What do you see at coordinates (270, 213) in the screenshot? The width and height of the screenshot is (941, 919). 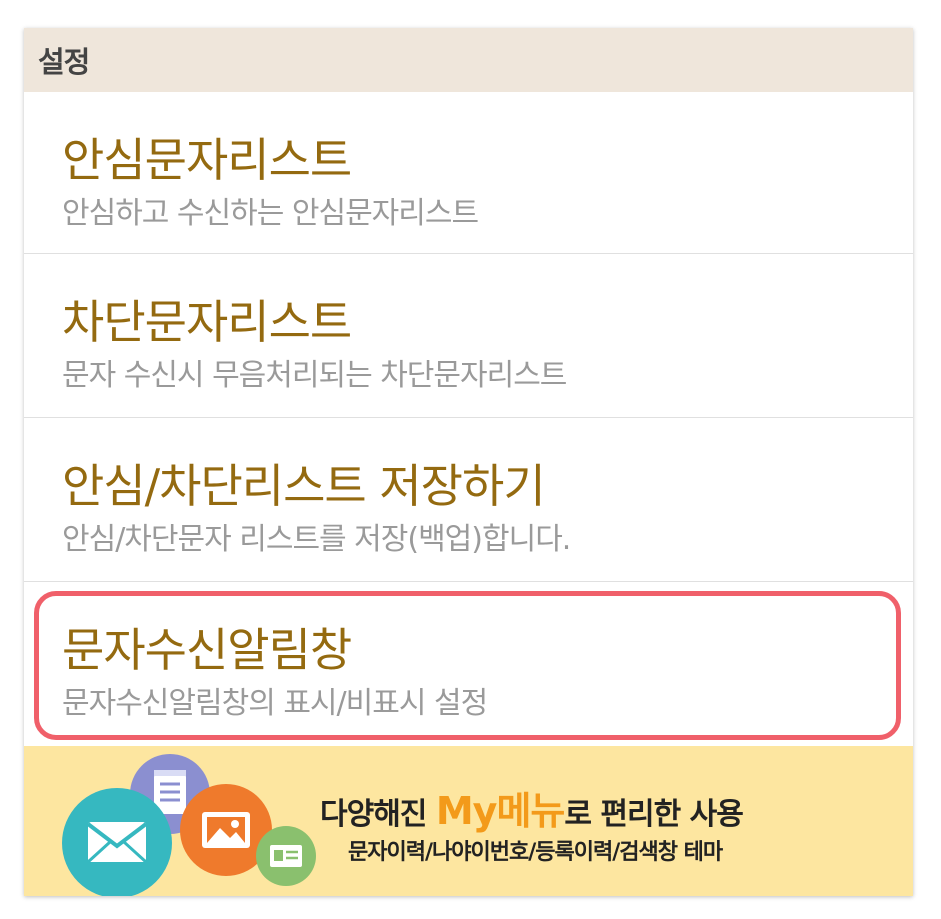 I see `menu-item-desc: 안심하고 수신하는 안심문자리스트` at bounding box center [270, 213].